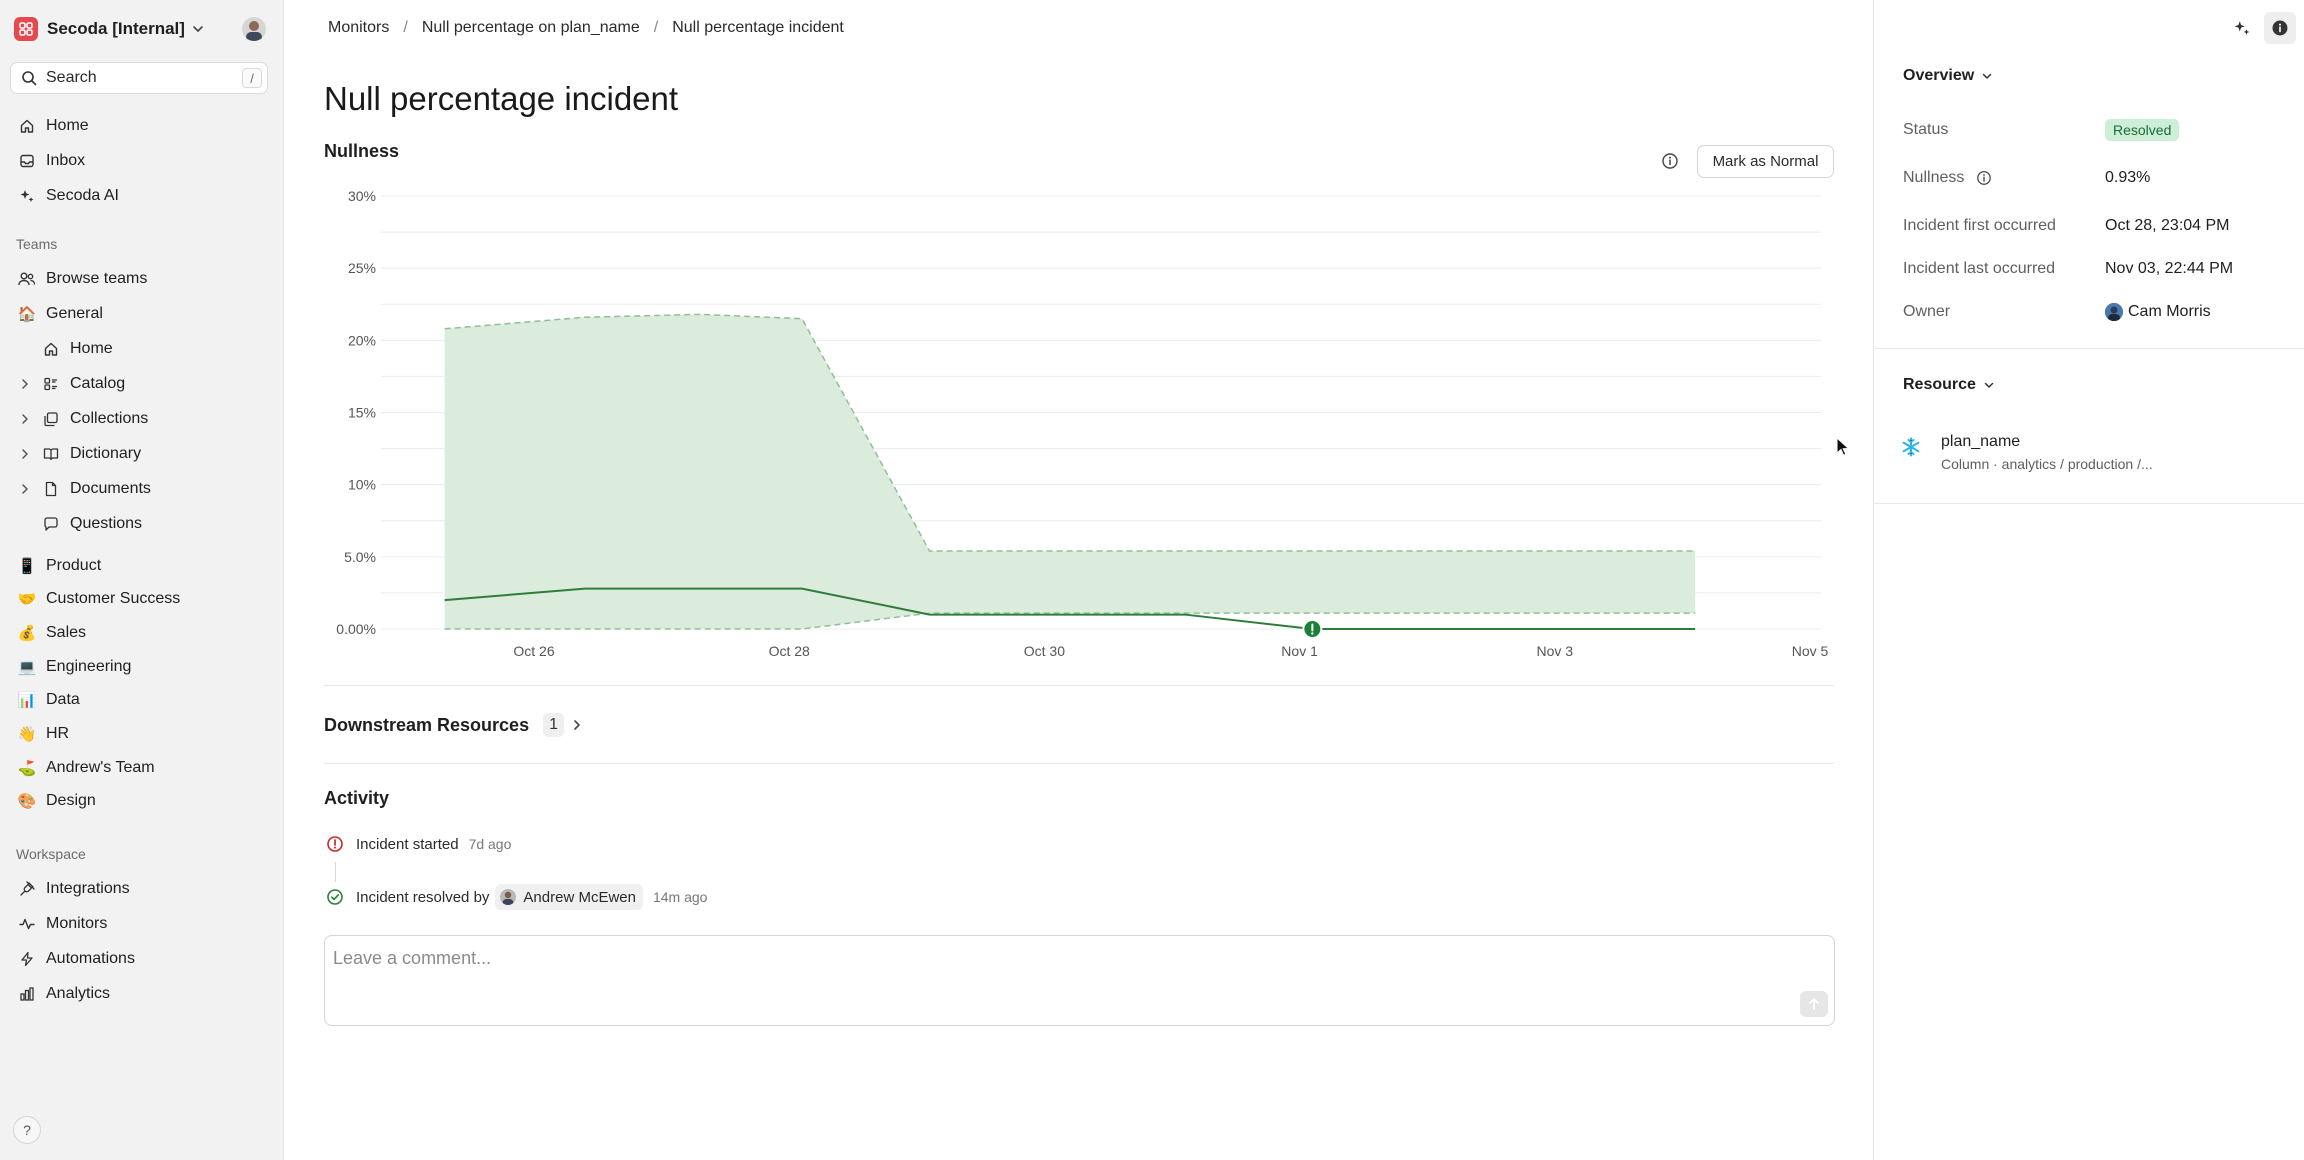 The image size is (2304, 1160). What do you see at coordinates (789, 651) in the screenshot?
I see `x-tick-label: Oct 28` at bounding box center [789, 651].